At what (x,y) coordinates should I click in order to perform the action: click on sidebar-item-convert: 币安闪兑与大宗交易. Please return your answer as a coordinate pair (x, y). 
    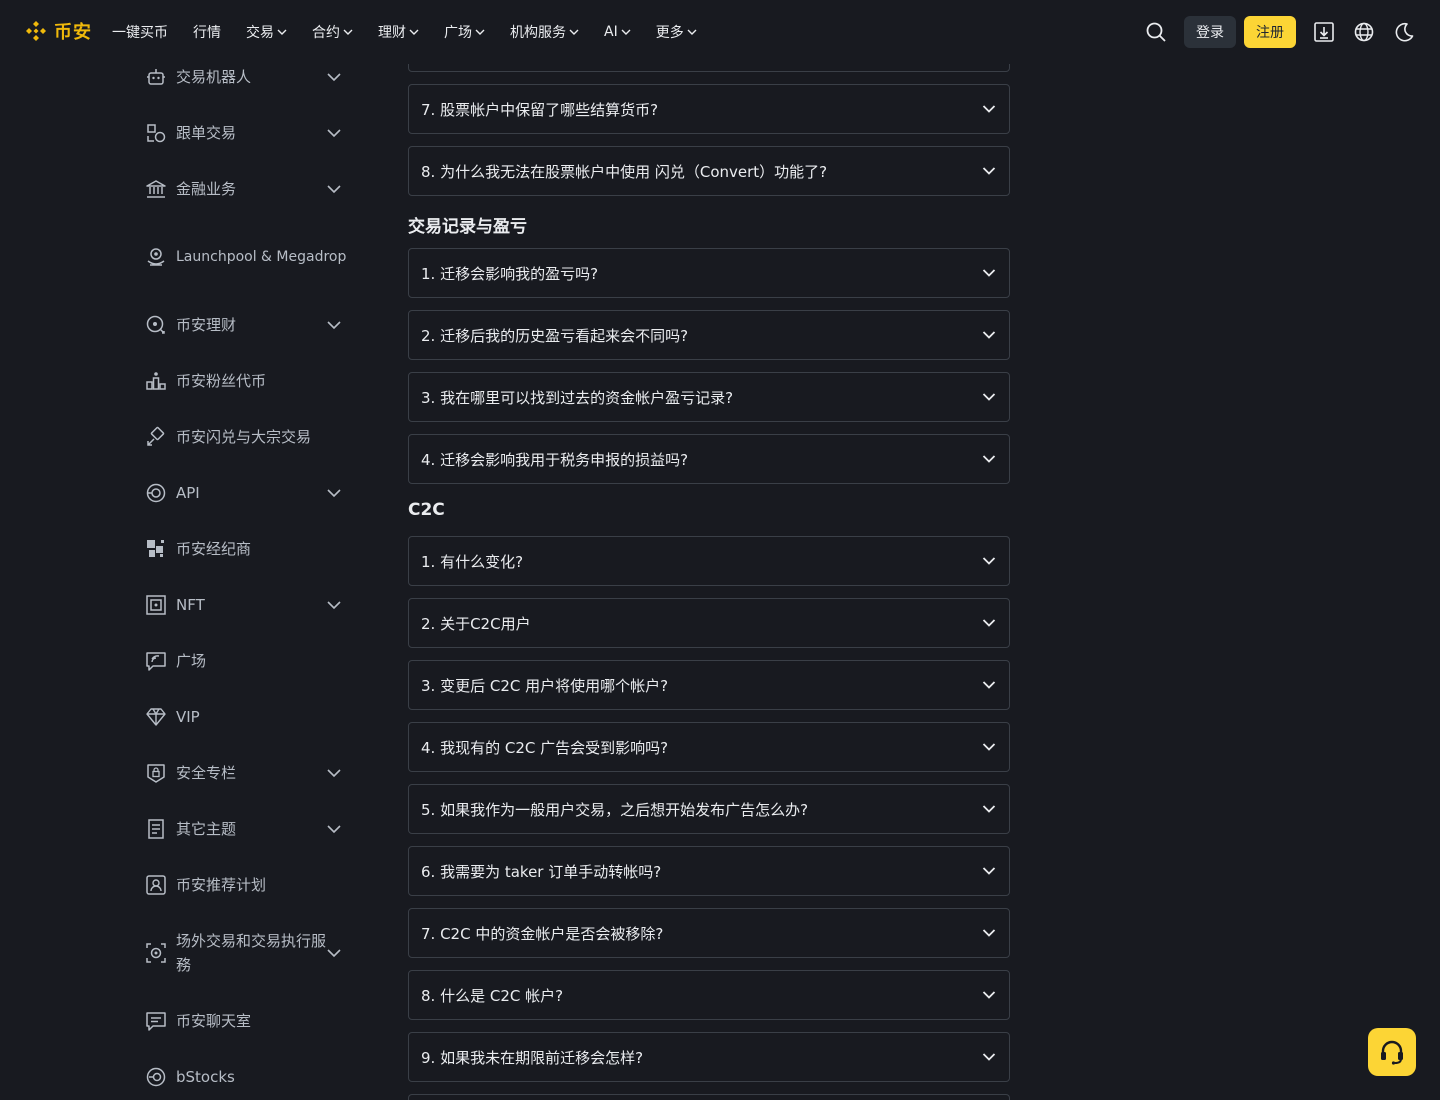
    Looking at the image, I should click on (246, 437).